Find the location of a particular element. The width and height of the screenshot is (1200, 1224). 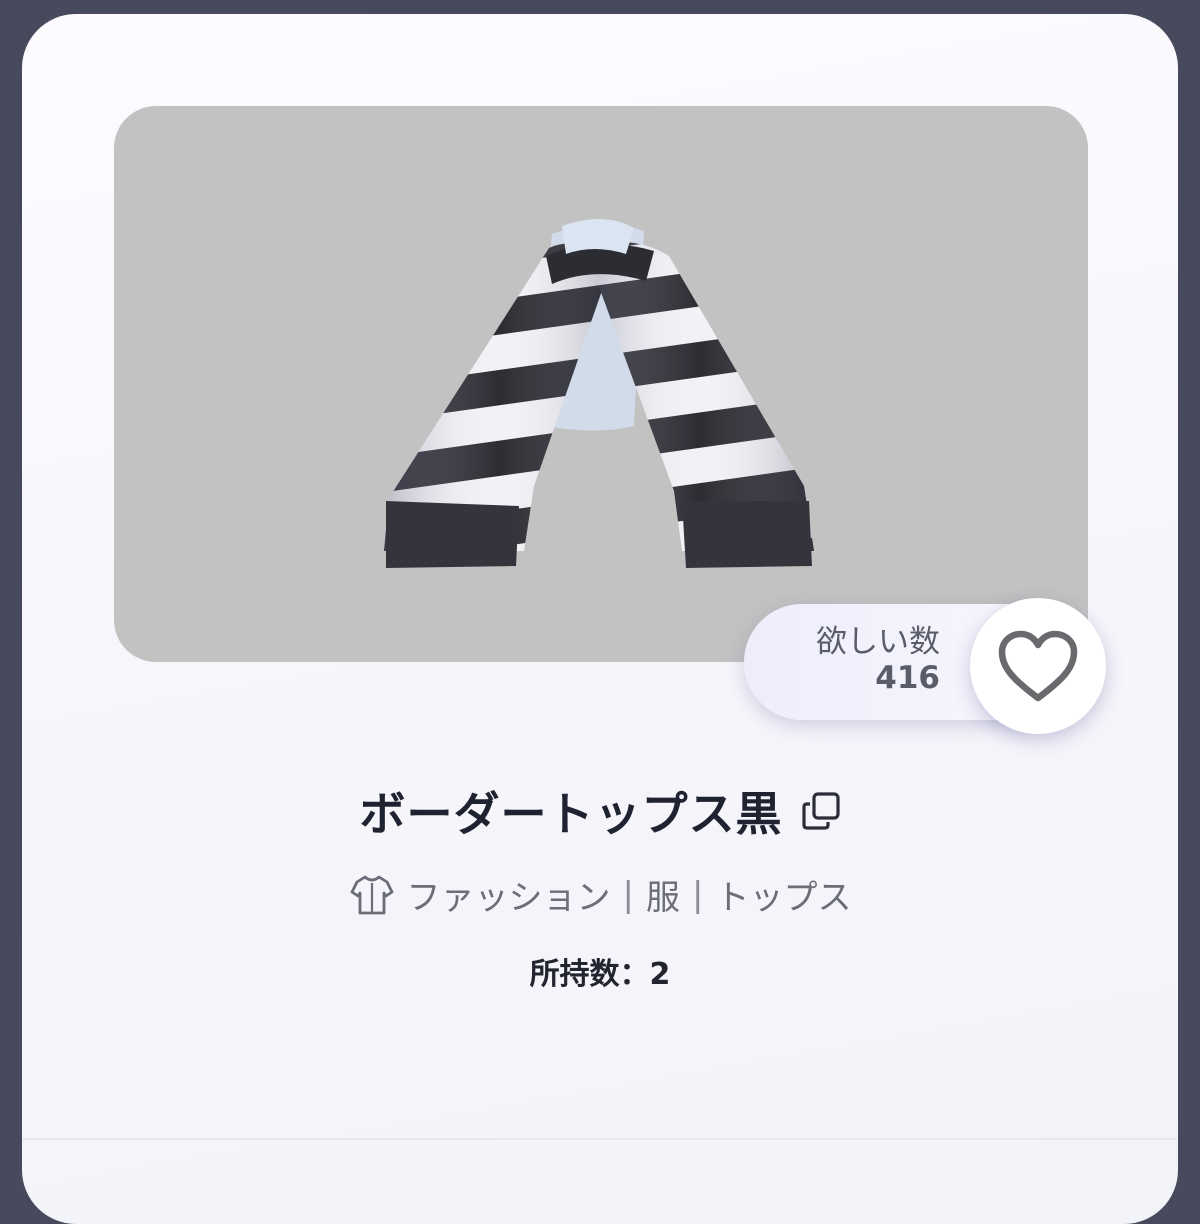

section-divider is located at coordinates (600, 1139).